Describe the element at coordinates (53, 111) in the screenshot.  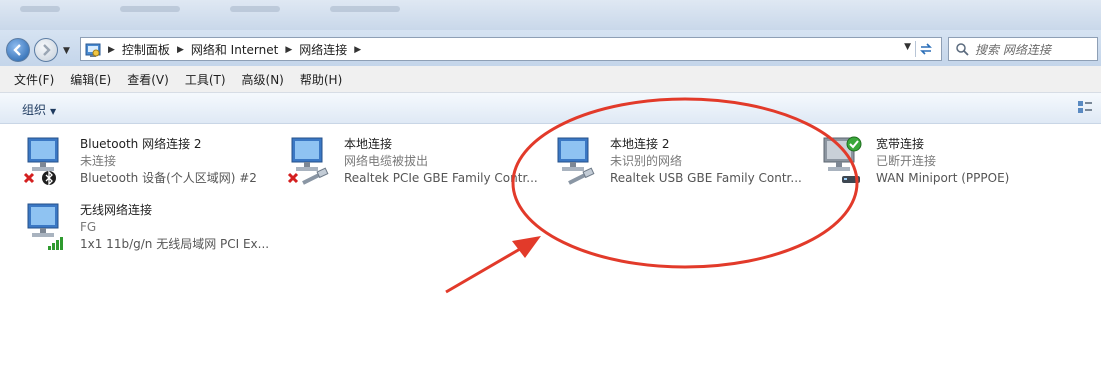
I see `chevron-down-icon: ▼` at that location.